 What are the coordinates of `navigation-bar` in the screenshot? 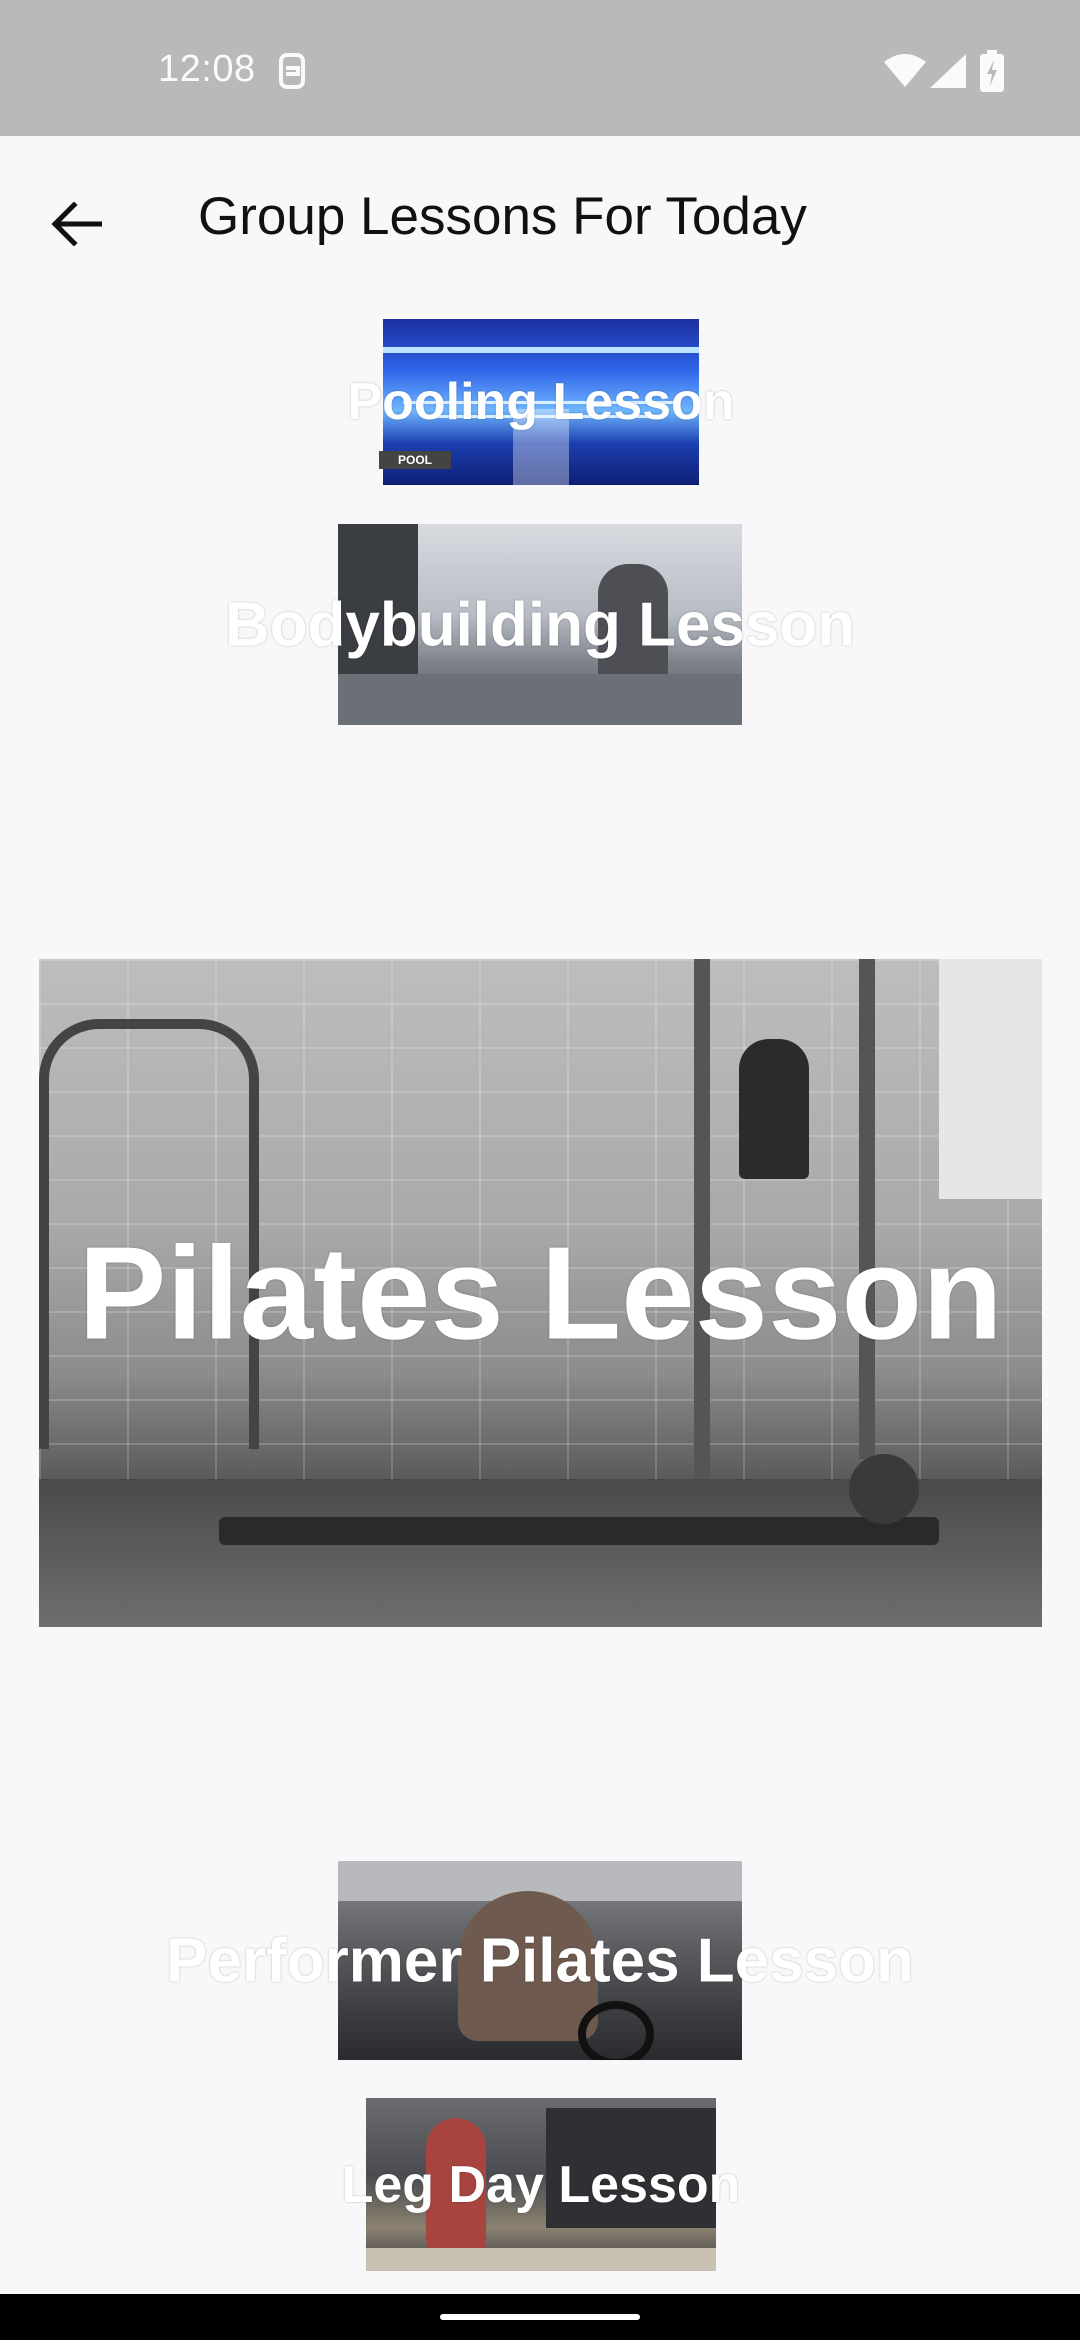 It's located at (540, 2317).